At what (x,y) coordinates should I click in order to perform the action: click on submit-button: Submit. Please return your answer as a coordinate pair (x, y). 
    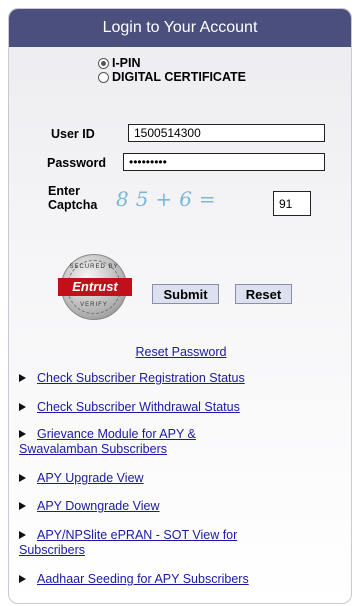
    Looking at the image, I should click on (185, 294).